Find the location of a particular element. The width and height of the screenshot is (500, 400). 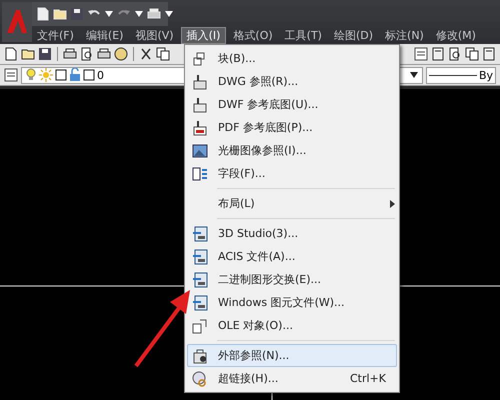

linetype-label: By is located at coordinates (485, 75).